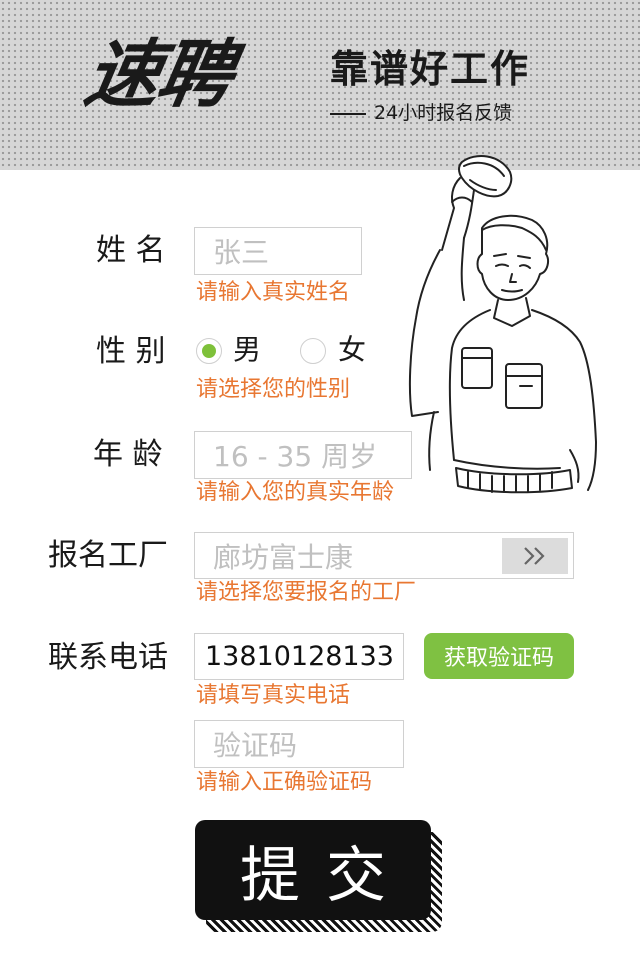  What do you see at coordinates (313, 870) in the screenshot?
I see `submit-button: 提交` at bounding box center [313, 870].